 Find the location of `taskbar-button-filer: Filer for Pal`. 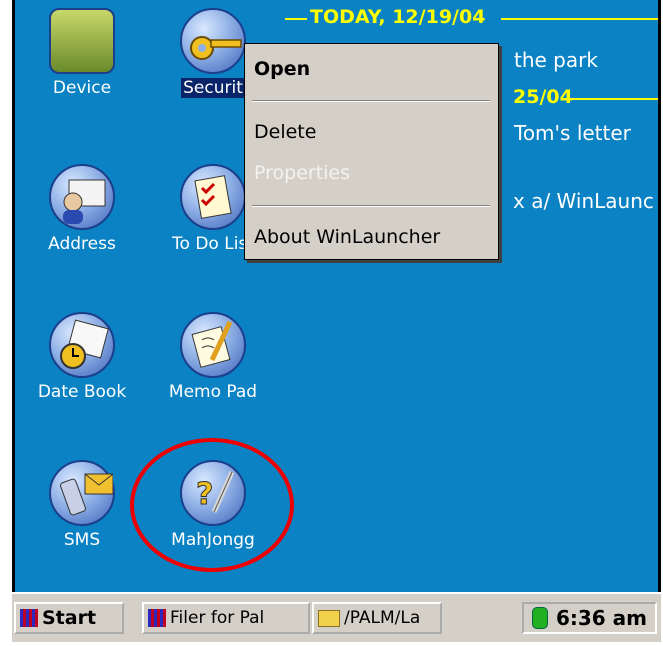

taskbar-button-filer: Filer for Pal is located at coordinates (226, 618).